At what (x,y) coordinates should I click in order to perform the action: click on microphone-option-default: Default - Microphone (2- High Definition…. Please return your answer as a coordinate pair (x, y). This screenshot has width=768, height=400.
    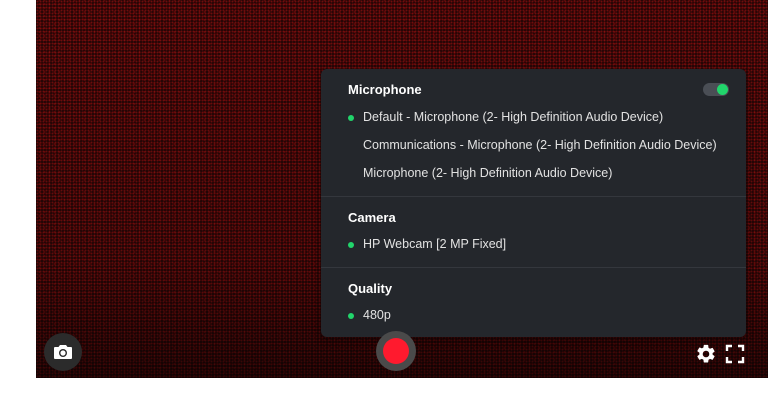
    Looking at the image, I should click on (506, 117).